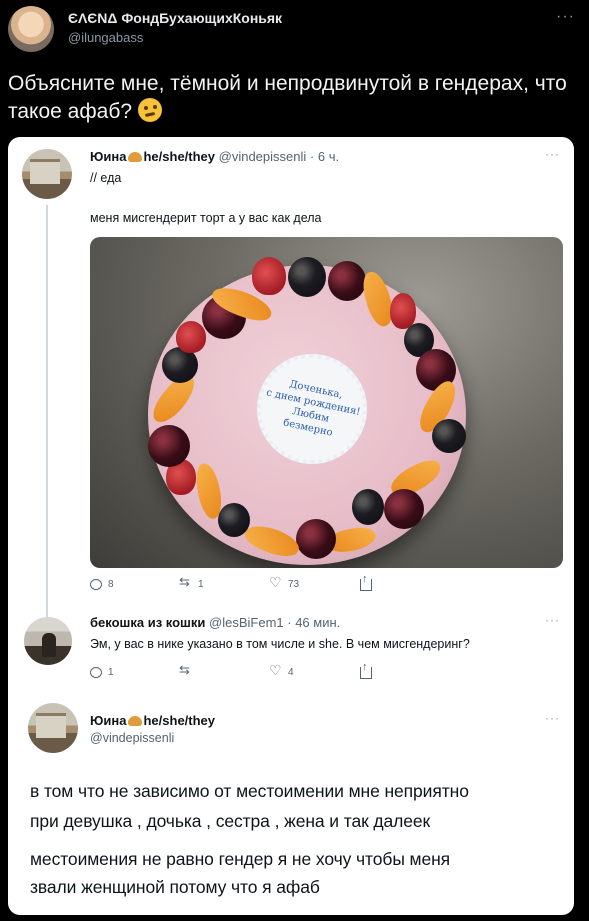 This screenshot has height=921, width=589. What do you see at coordinates (175, 887) in the screenshot?
I see `tweet-text-line: звали женщиной потому что я афаб` at bounding box center [175, 887].